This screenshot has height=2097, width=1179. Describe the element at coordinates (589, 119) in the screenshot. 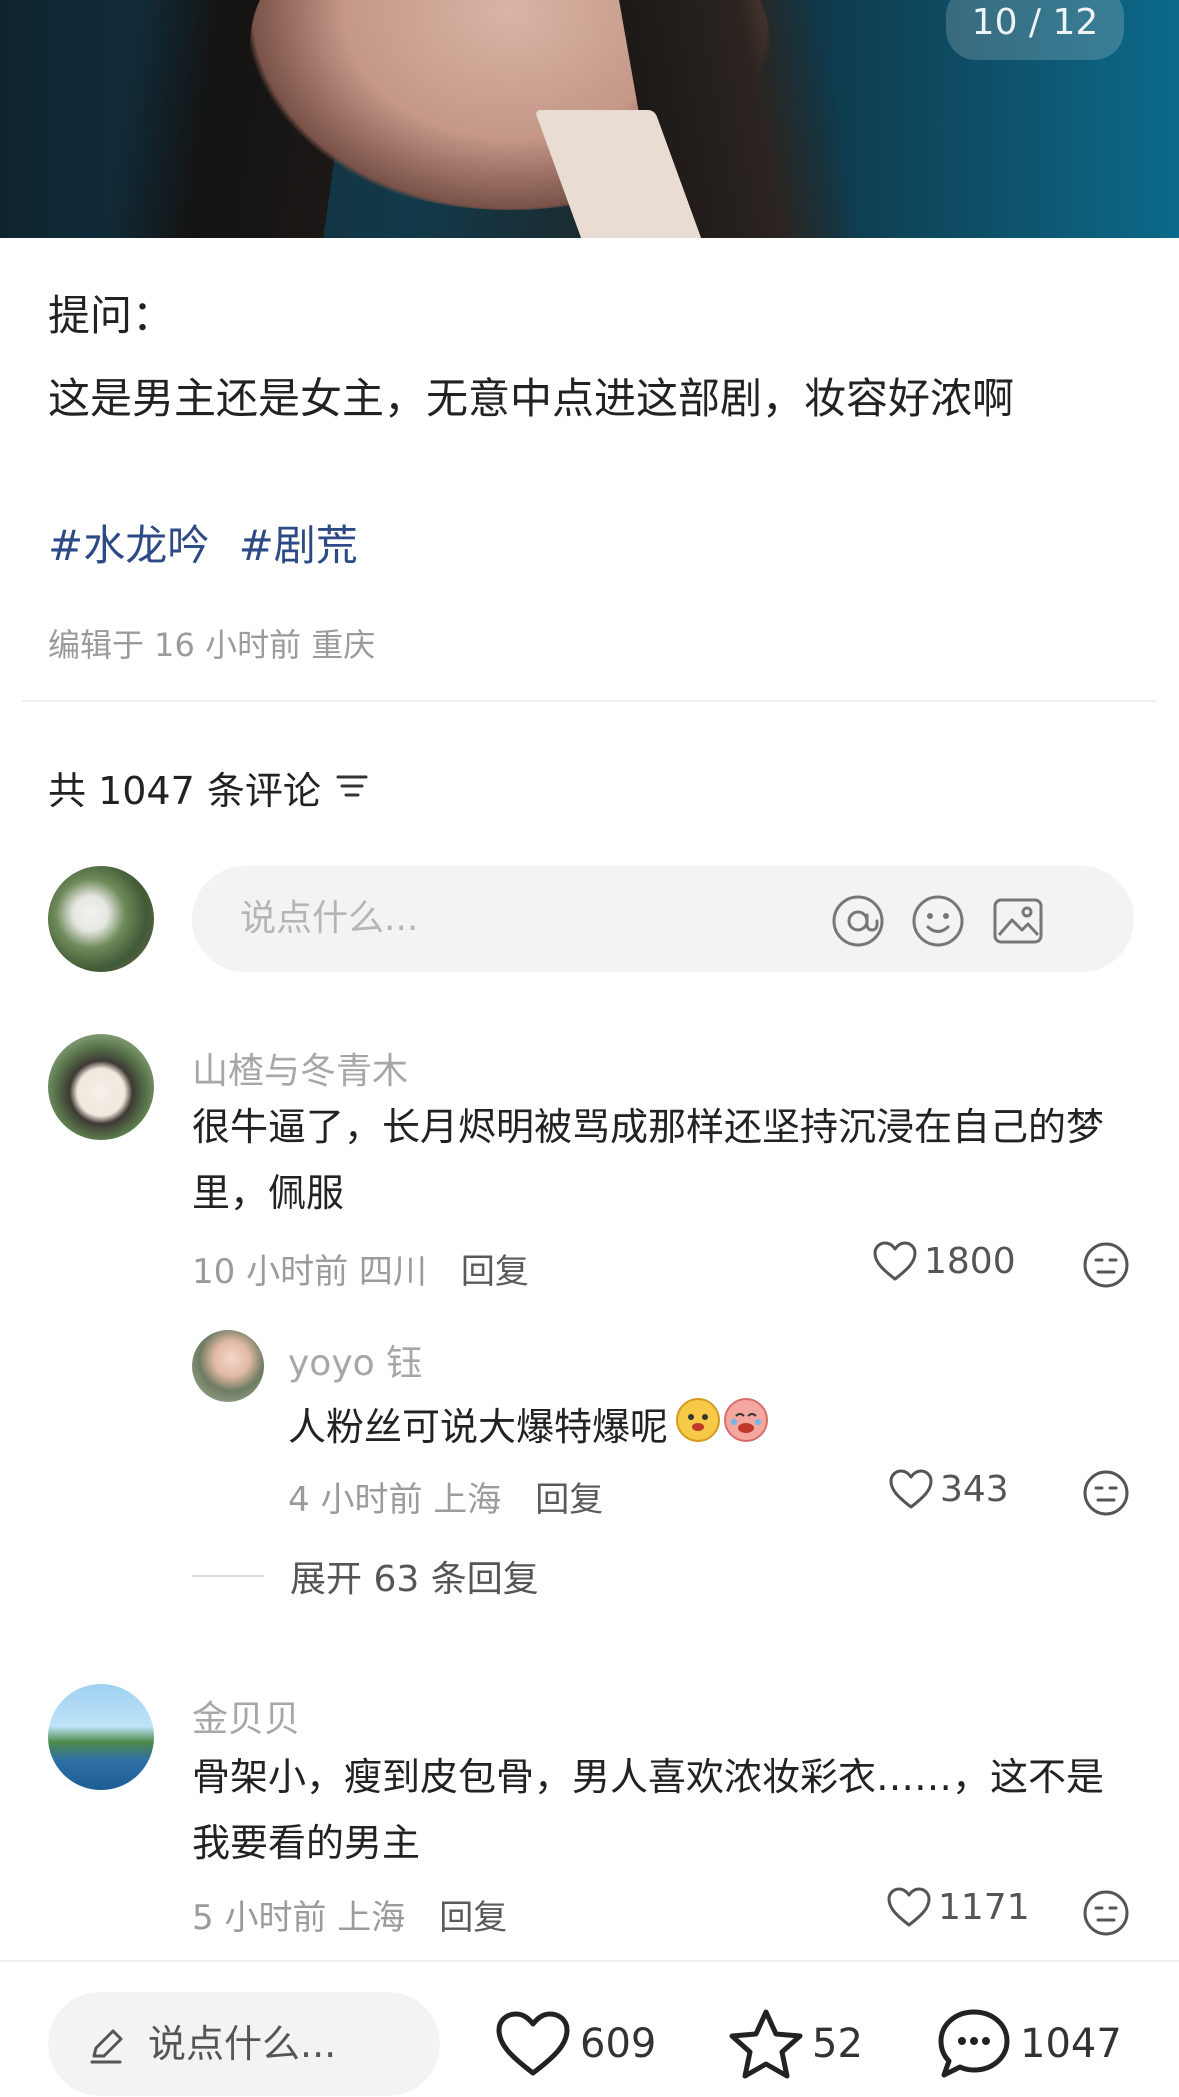

I see `post-image: 10 / 12` at that location.